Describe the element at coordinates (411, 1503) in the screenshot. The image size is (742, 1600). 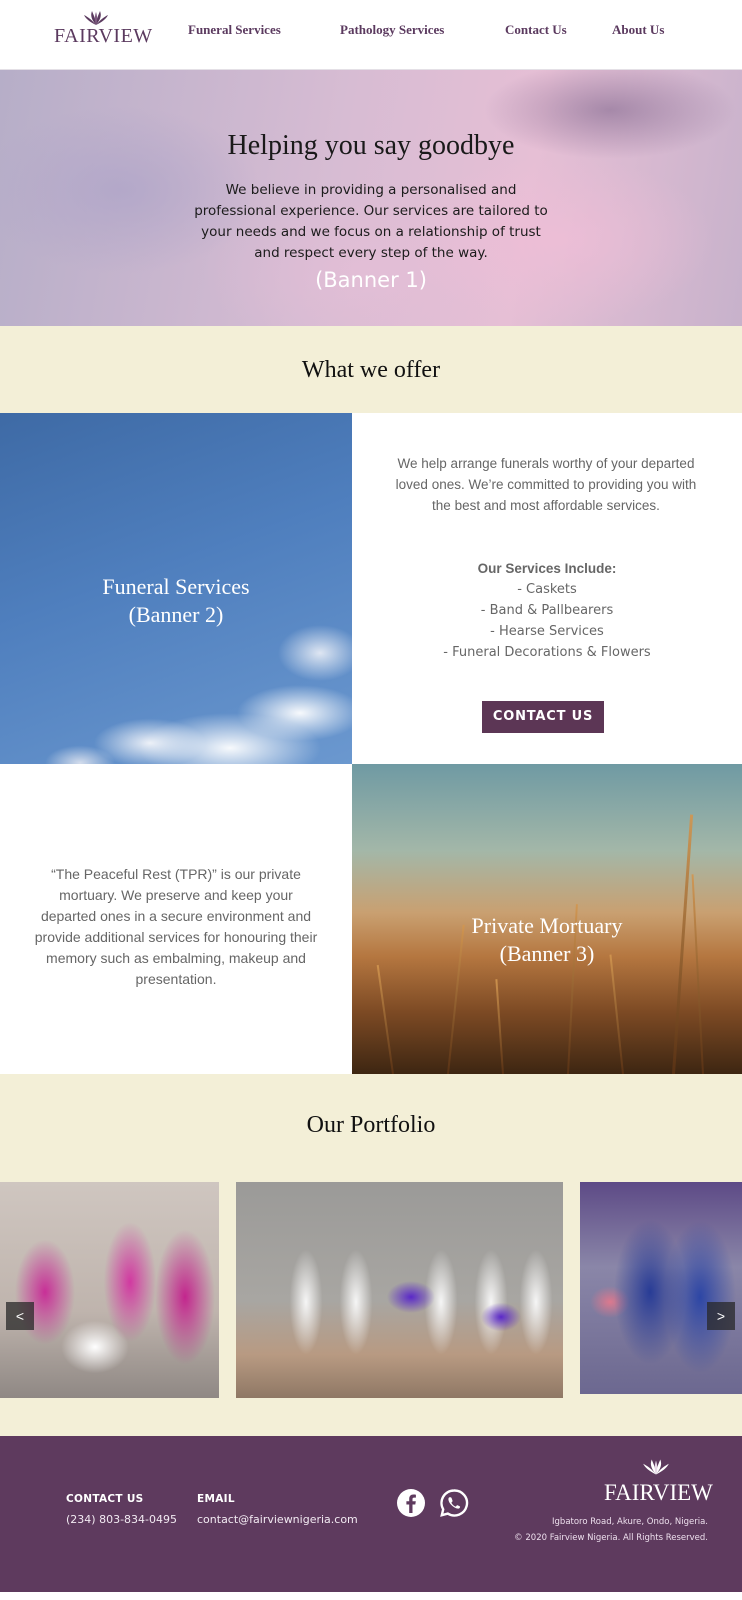
I see `facebook-icon` at that location.